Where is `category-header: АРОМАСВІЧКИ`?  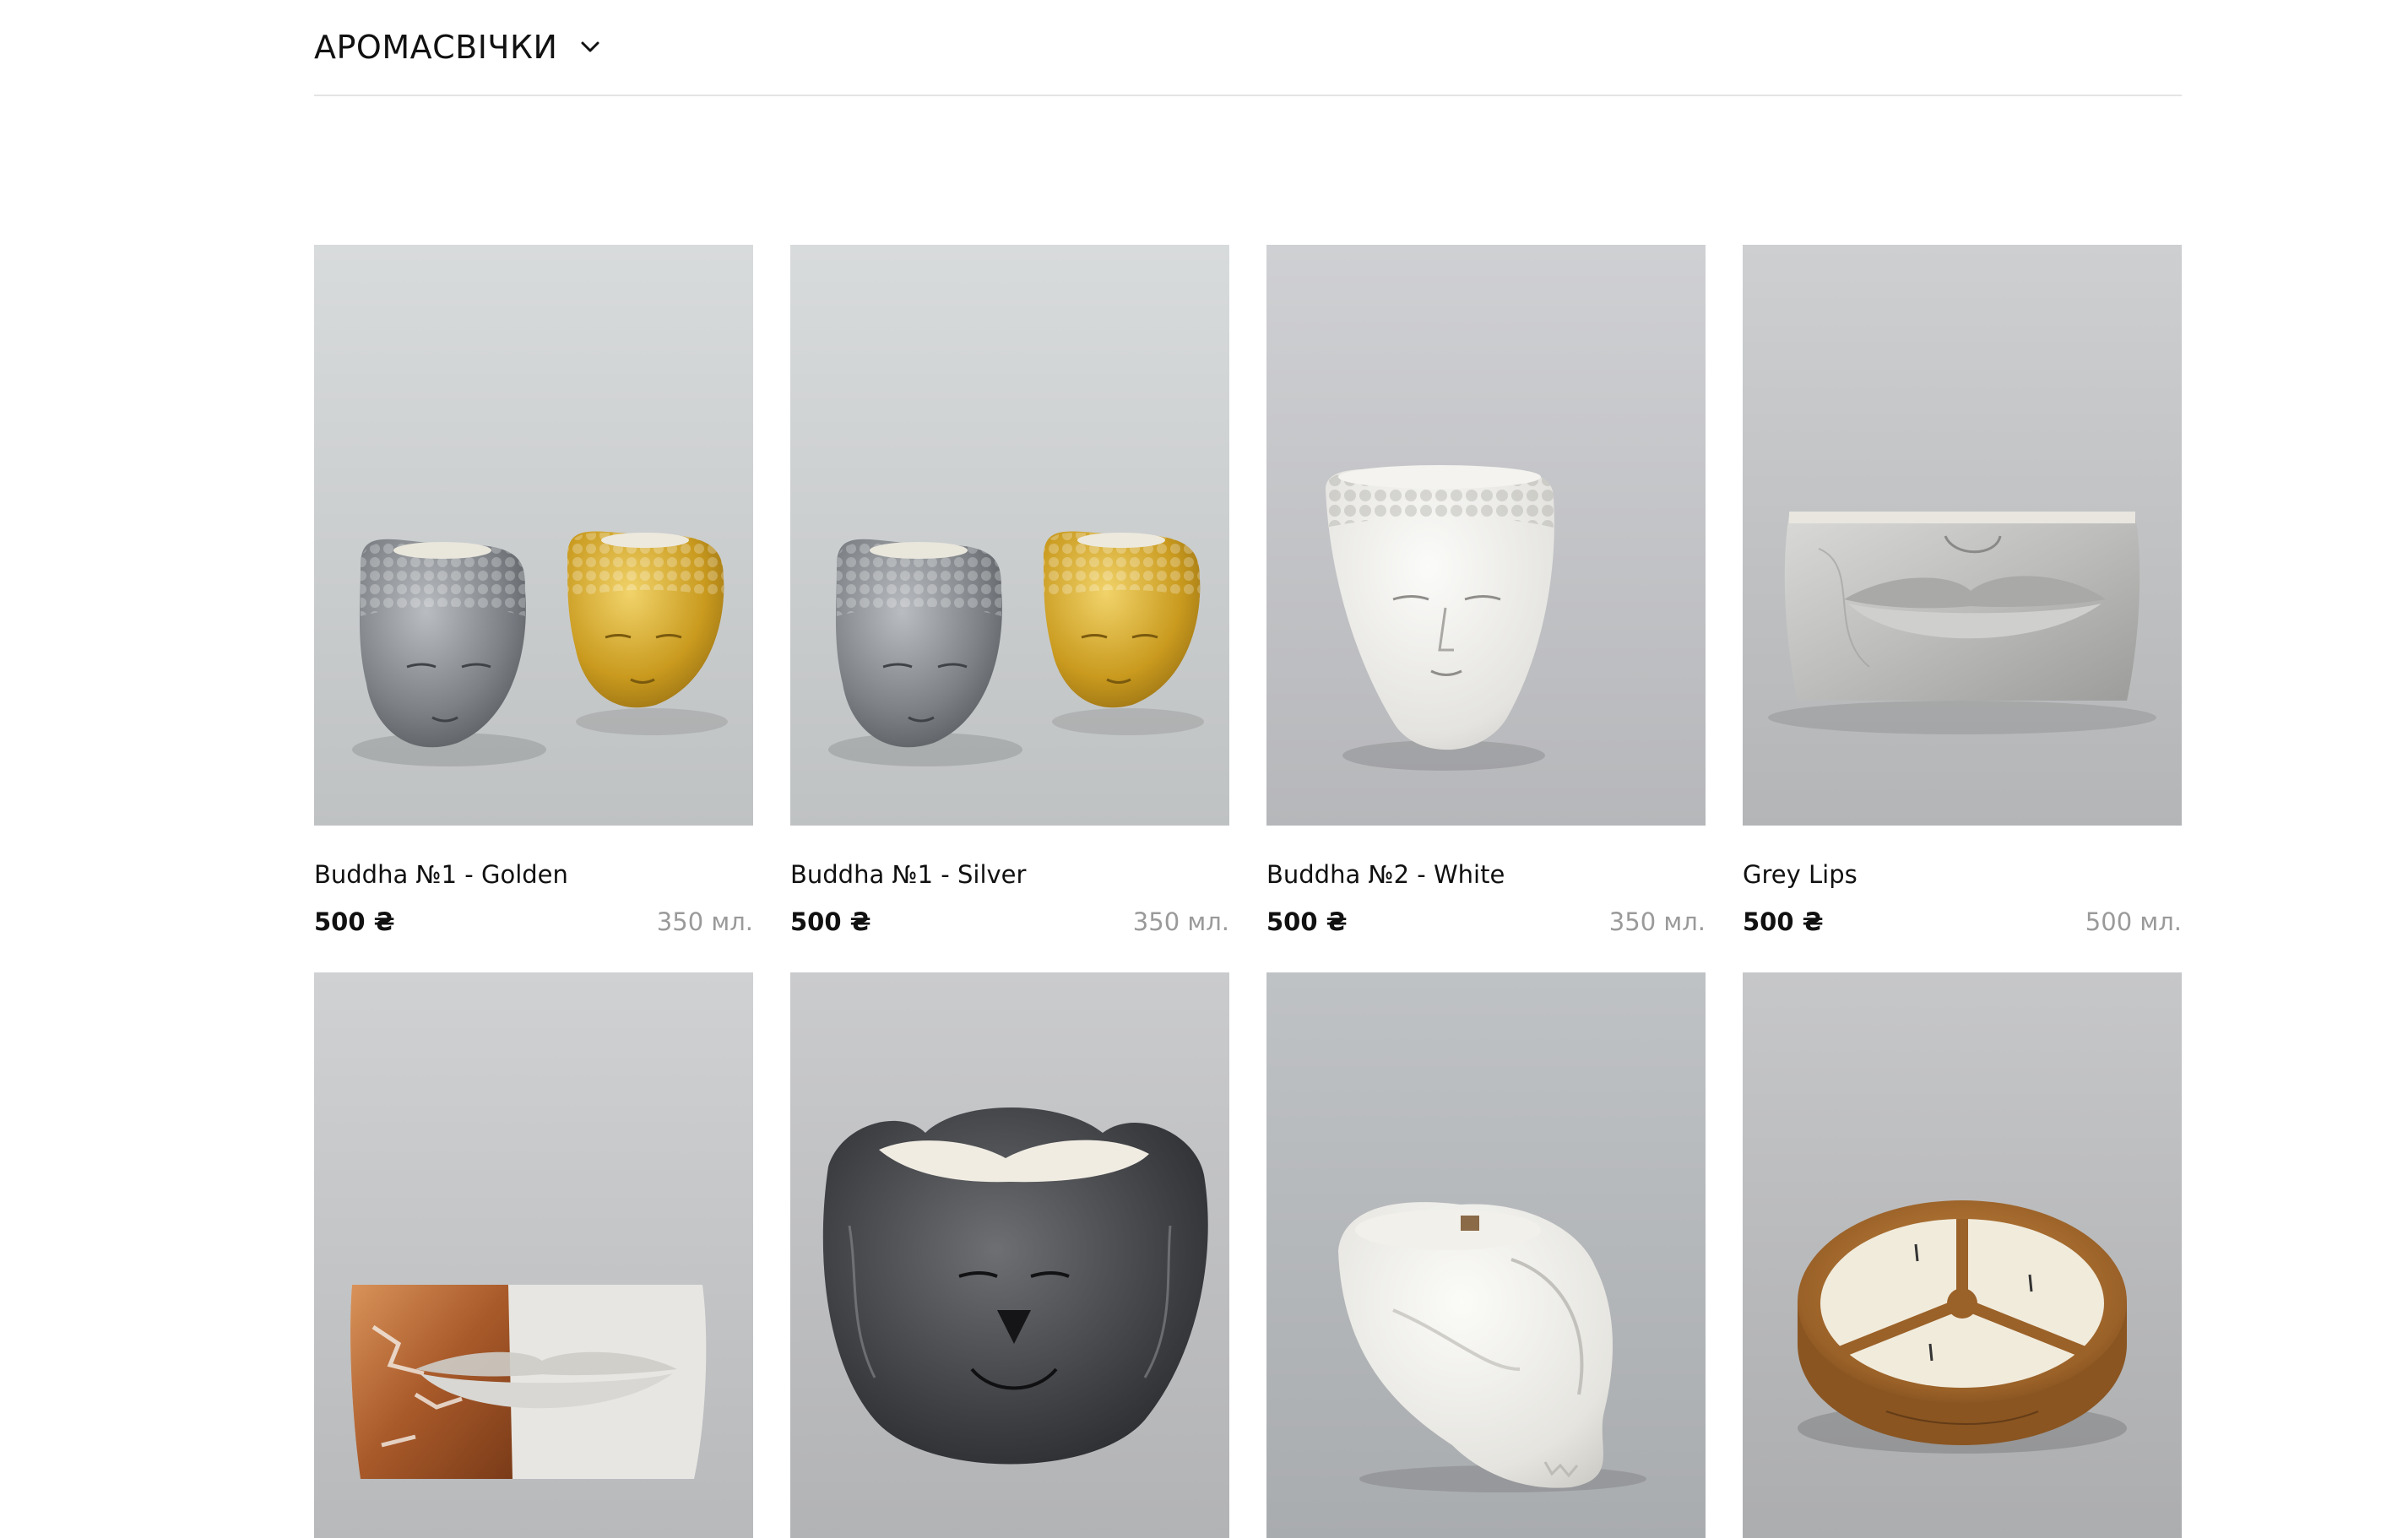
category-header: АРОМАСВІЧКИ is located at coordinates (1248, 48).